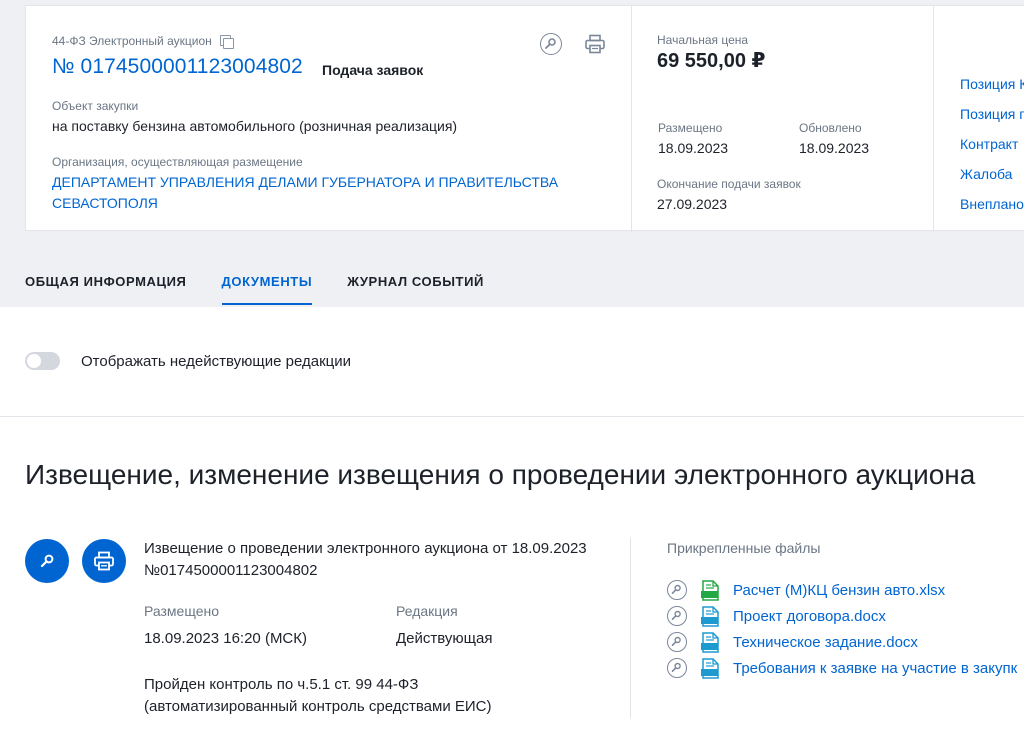  Describe the element at coordinates (281, 684) in the screenshot. I see `control-status-line1: Пройден контроль по ч.5.1 ст. 99 44-ФЗ` at that location.